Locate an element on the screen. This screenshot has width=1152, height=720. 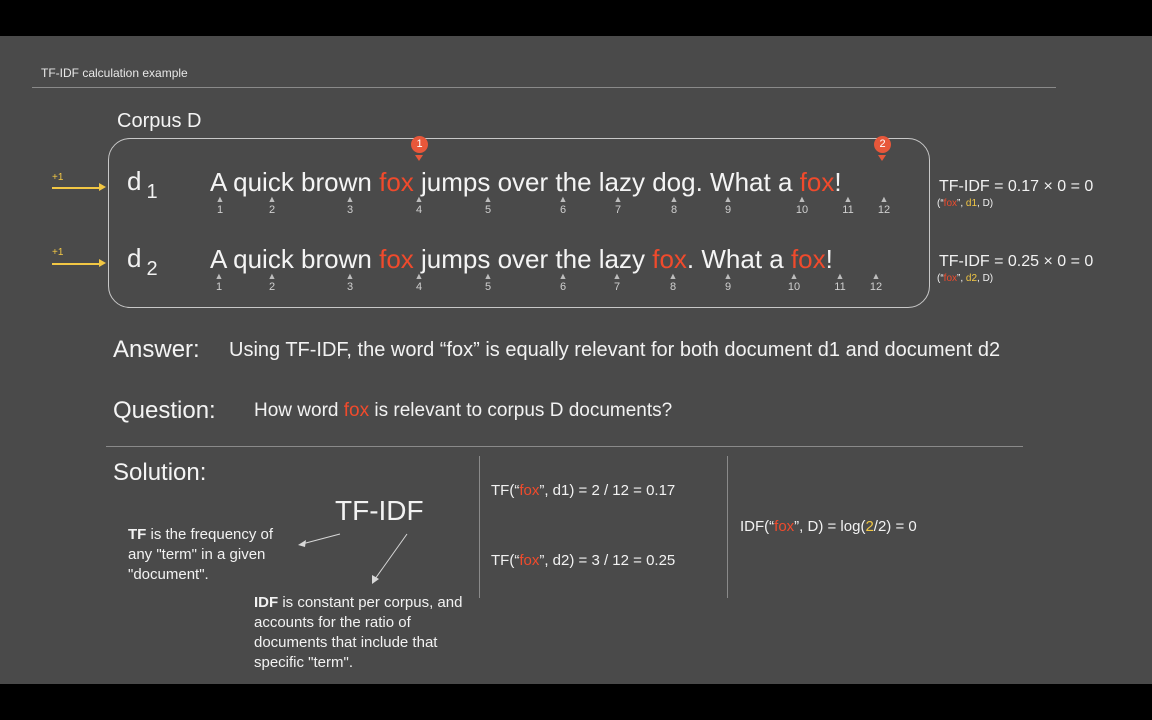
doc2-label: d2 is located at coordinates (142, 261).